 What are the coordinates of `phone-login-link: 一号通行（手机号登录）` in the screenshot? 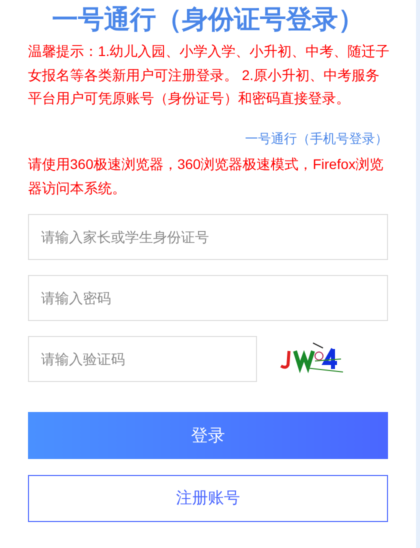 It's located at (316, 138).